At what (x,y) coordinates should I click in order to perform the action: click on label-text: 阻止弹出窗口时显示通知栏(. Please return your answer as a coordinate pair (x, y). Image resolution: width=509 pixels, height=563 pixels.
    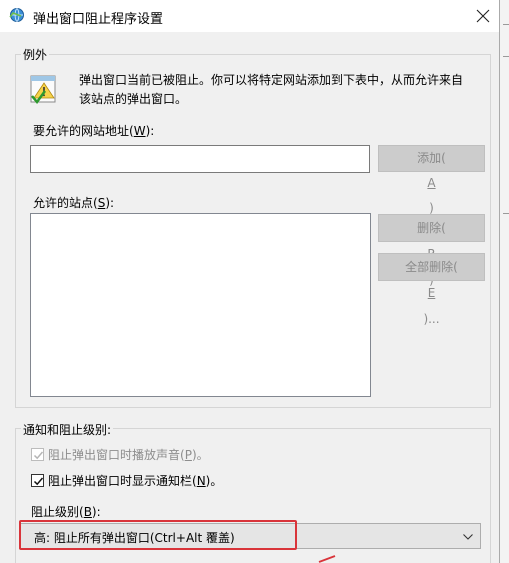
    Looking at the image, I should click on (122, 481).